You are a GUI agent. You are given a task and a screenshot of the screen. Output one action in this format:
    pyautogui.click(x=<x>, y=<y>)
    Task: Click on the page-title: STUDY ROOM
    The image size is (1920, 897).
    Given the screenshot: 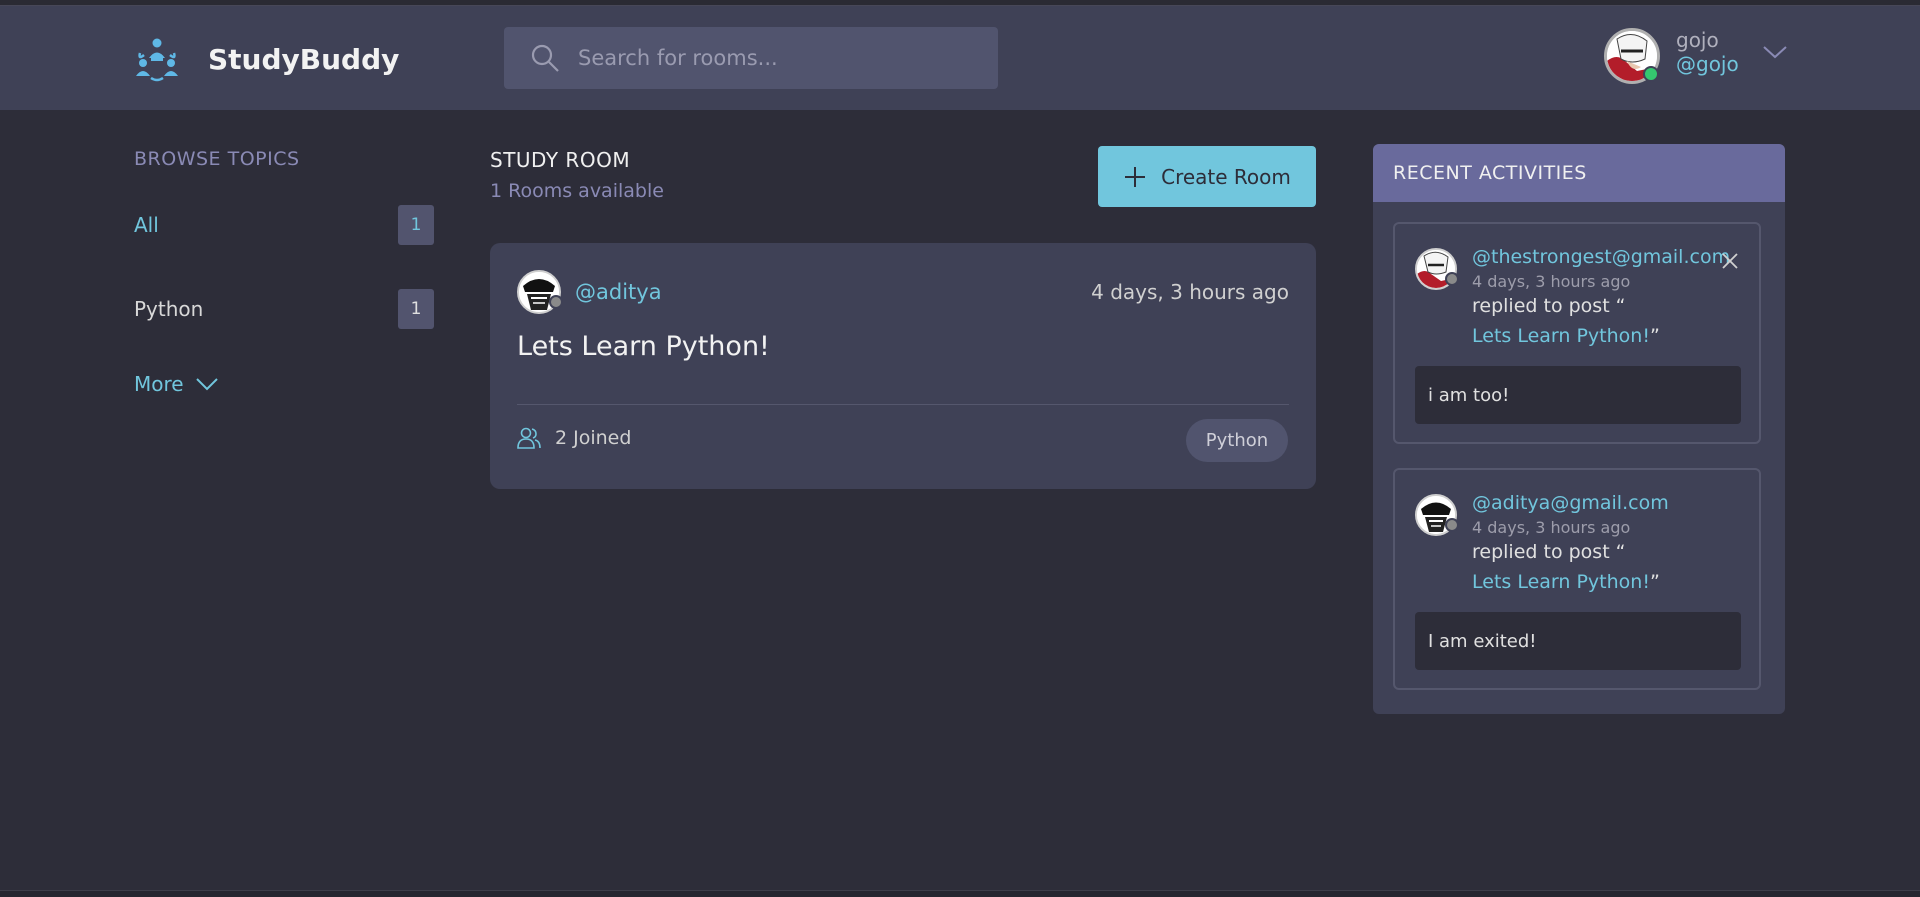 What is the action you would take?
    pyautogui.click(x=560, y=160)
    